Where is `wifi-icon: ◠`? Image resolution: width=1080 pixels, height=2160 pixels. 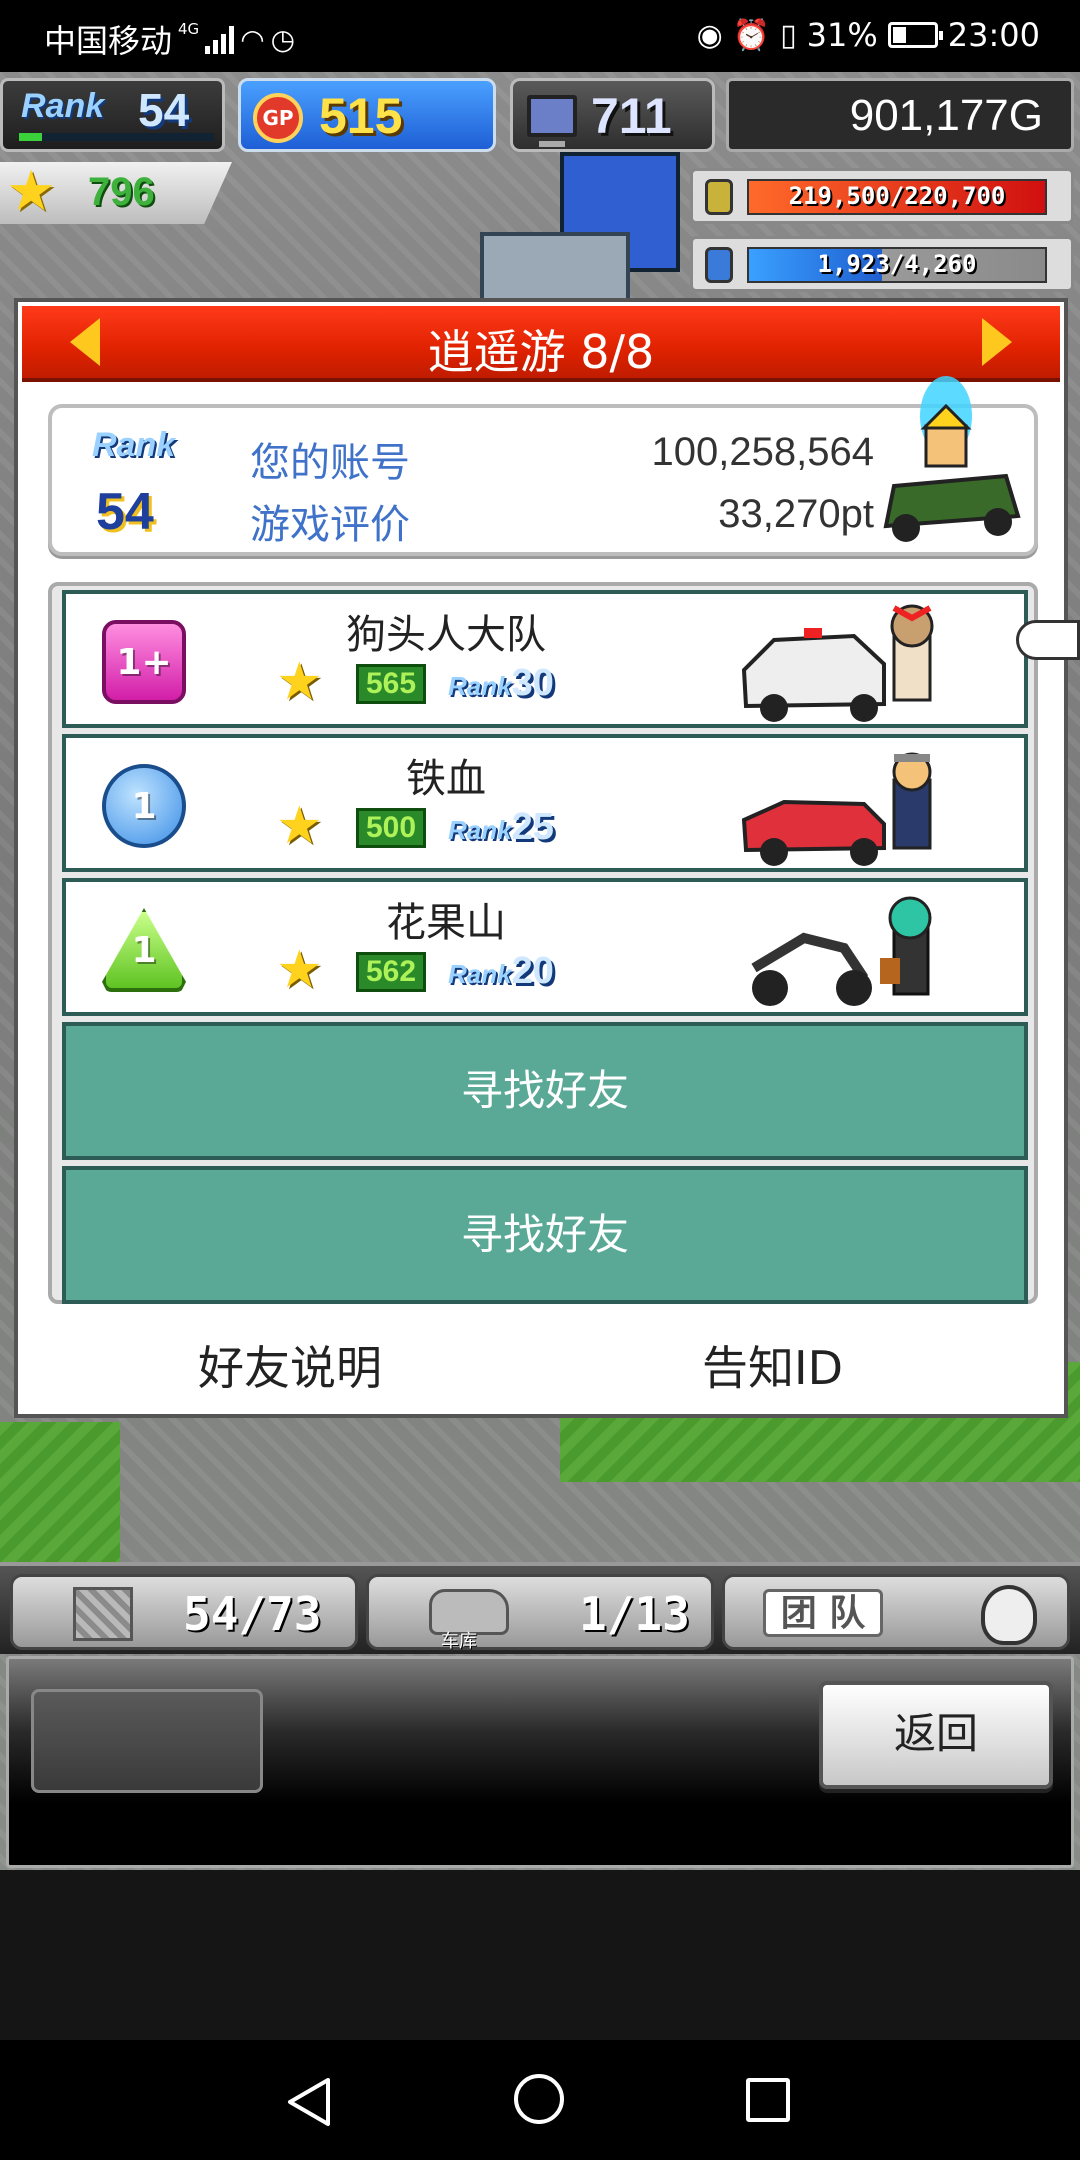
wifi-icon: ◠ is located at coordinates (252, 39).